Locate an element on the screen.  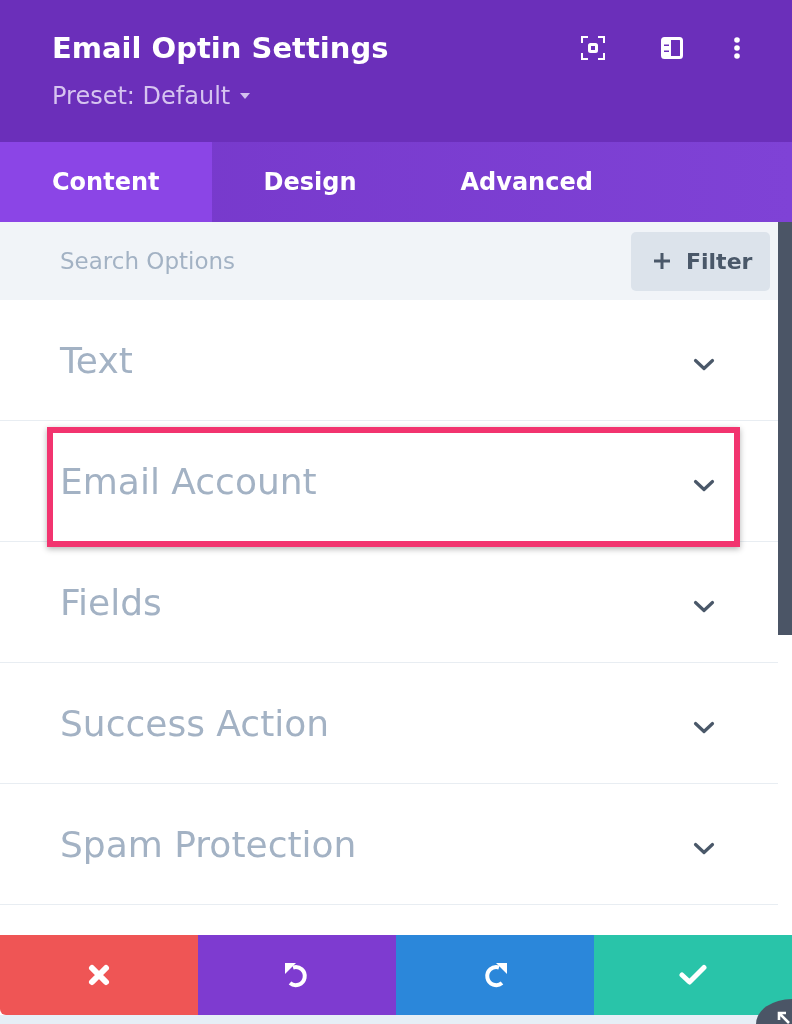
search-bar: Search Options Filter is located at coordinates (389, 261).